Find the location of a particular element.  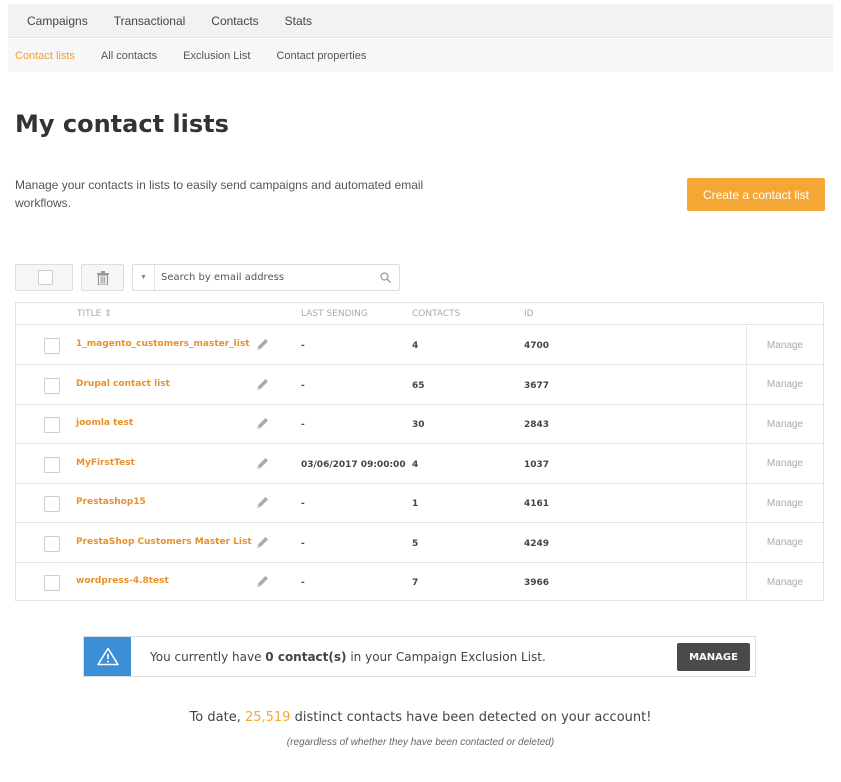

total-contacts-count: 25,519 is located at coordinates (267, 717).